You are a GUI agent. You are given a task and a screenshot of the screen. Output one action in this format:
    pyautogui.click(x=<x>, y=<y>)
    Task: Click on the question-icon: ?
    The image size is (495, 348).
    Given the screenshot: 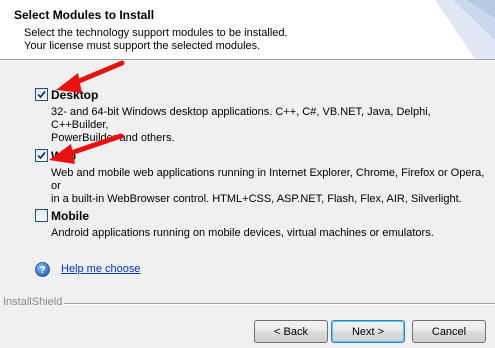 What is the action you would take?
    pyautogui.click(x=42, y=269)
    